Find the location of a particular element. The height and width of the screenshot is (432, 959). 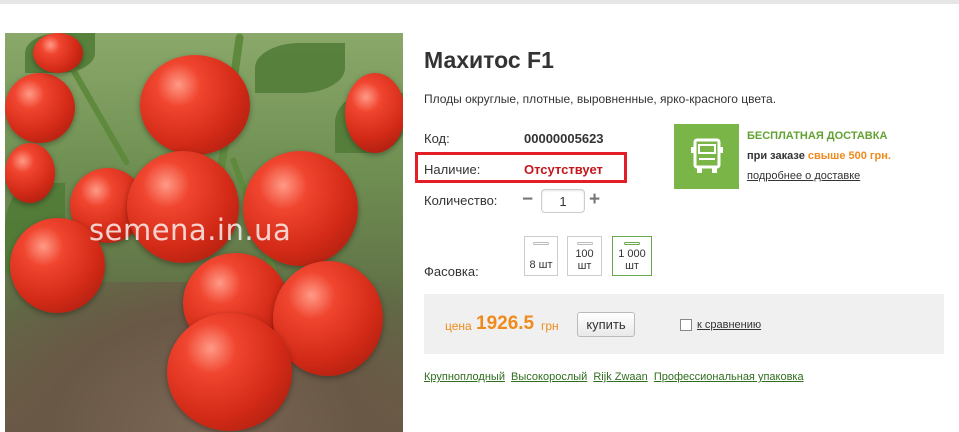

stock-value: Отсутствует is located at coordinates (563, 169).